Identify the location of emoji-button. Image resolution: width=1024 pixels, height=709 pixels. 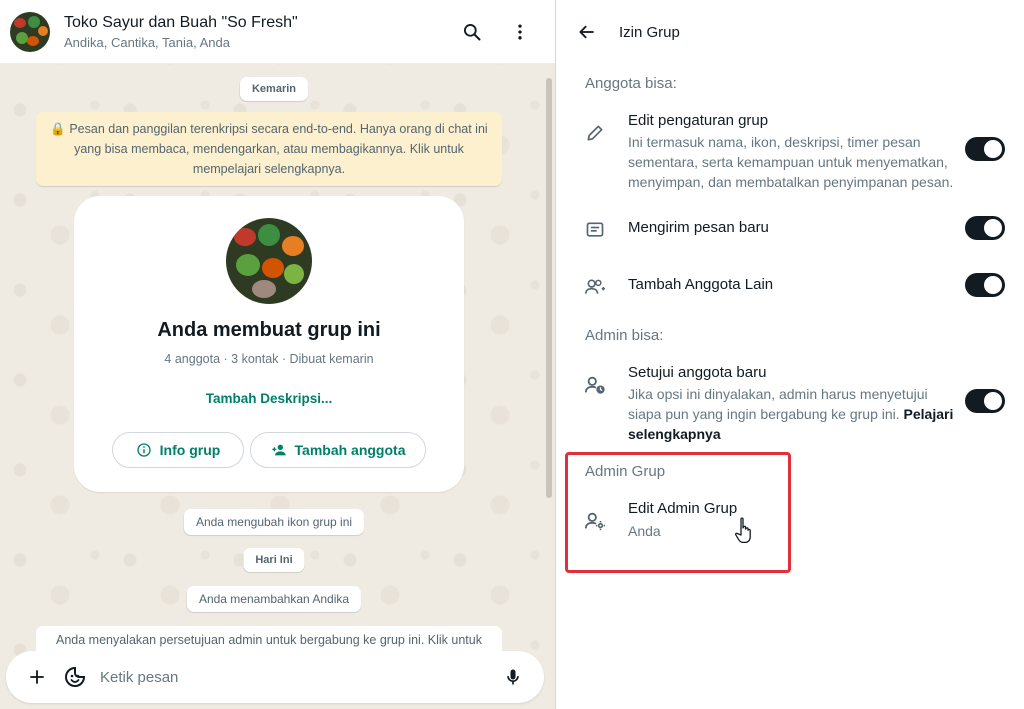
(75, 677).